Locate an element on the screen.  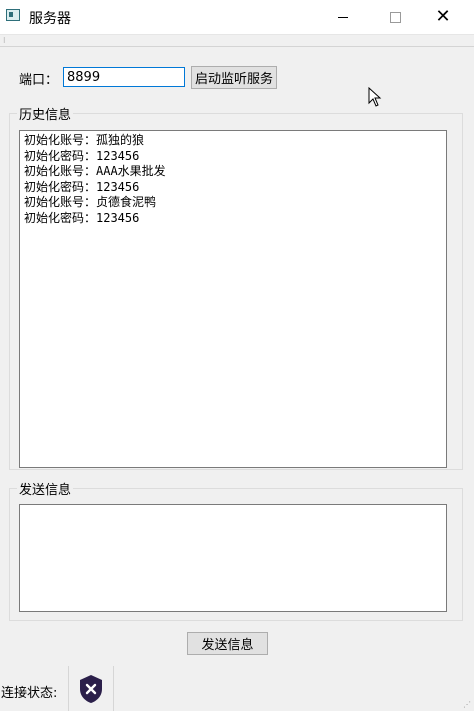
connection-status-label: 连接状态: is located at coordinates (29, 693).